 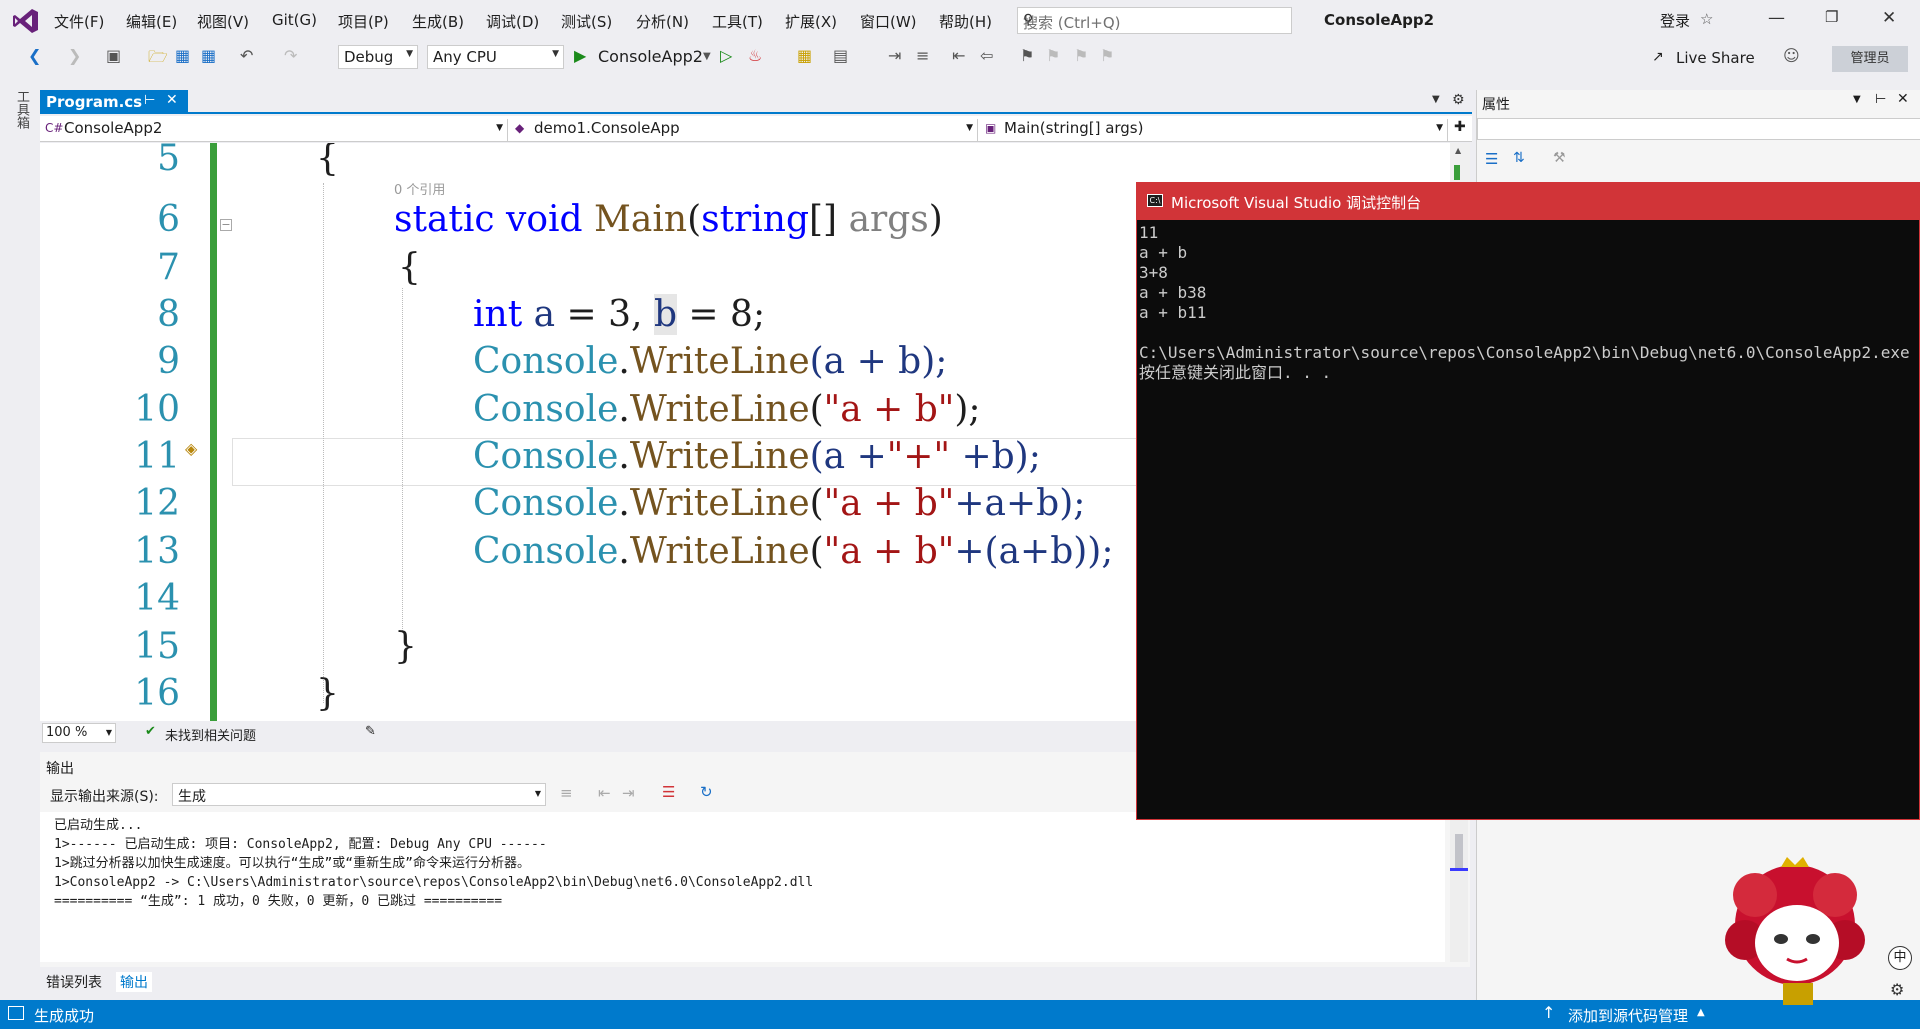 What do you see at coordinates (79, 21) in the screenshot?
I see `menu-file: 文件(F)` at bounding box center [79, 21].